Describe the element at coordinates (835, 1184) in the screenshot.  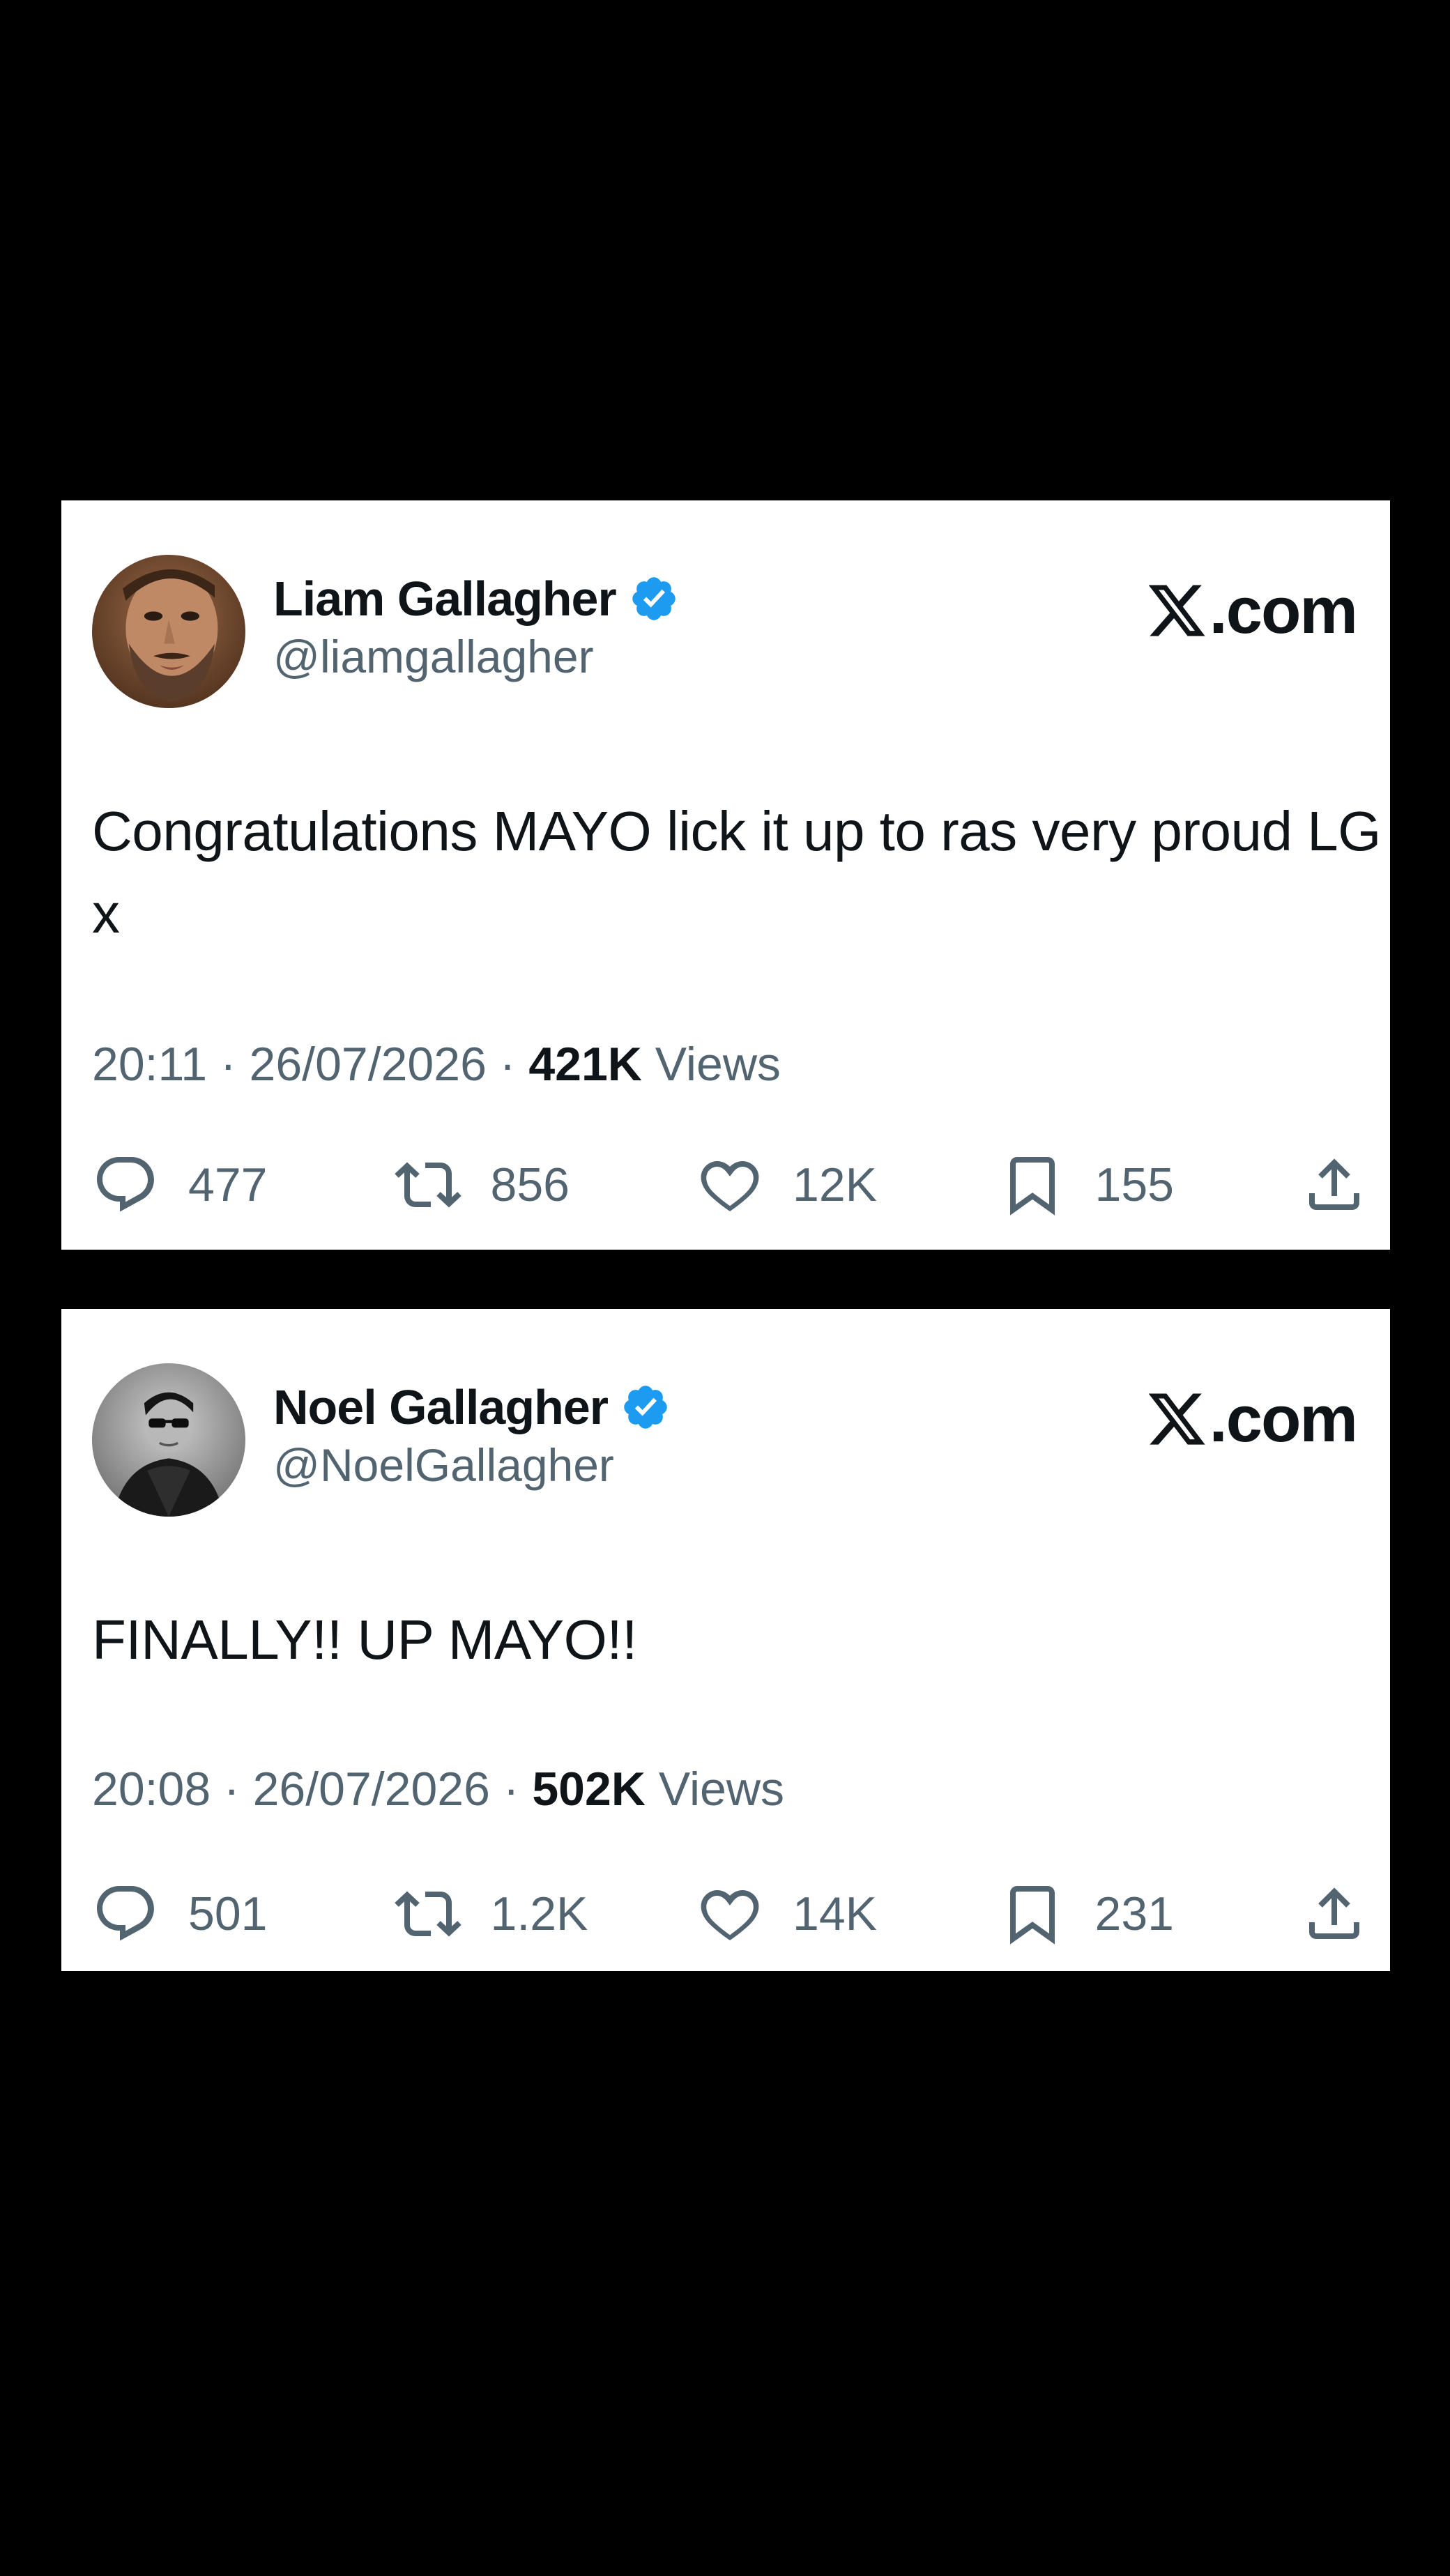
I see `like-count: 12K` at that location.